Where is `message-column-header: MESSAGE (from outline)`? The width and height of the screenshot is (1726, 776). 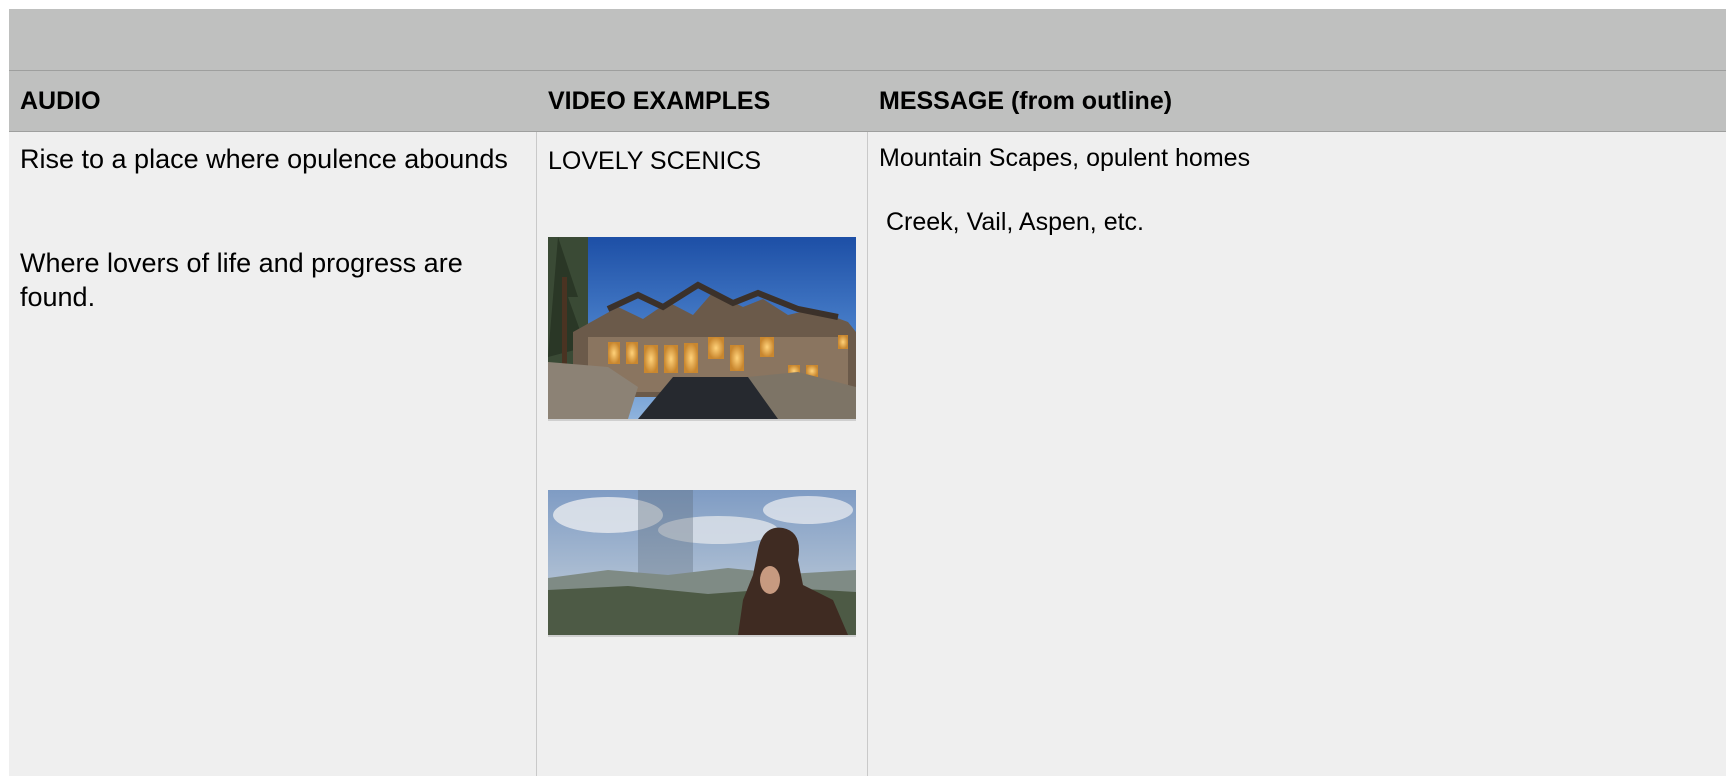 message-column-header: MESSAGE (from outline) is located at coordinates (1026, 101).